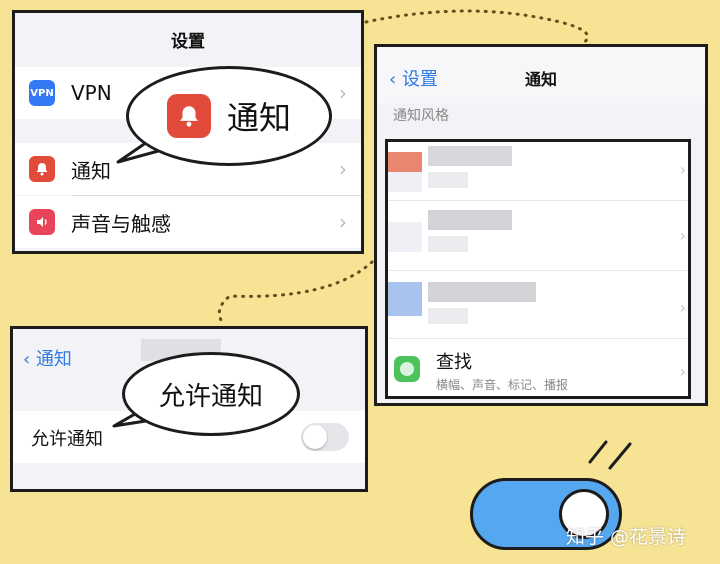  I want to click on speech-bubble-notify: 通知, so click(229, 116).